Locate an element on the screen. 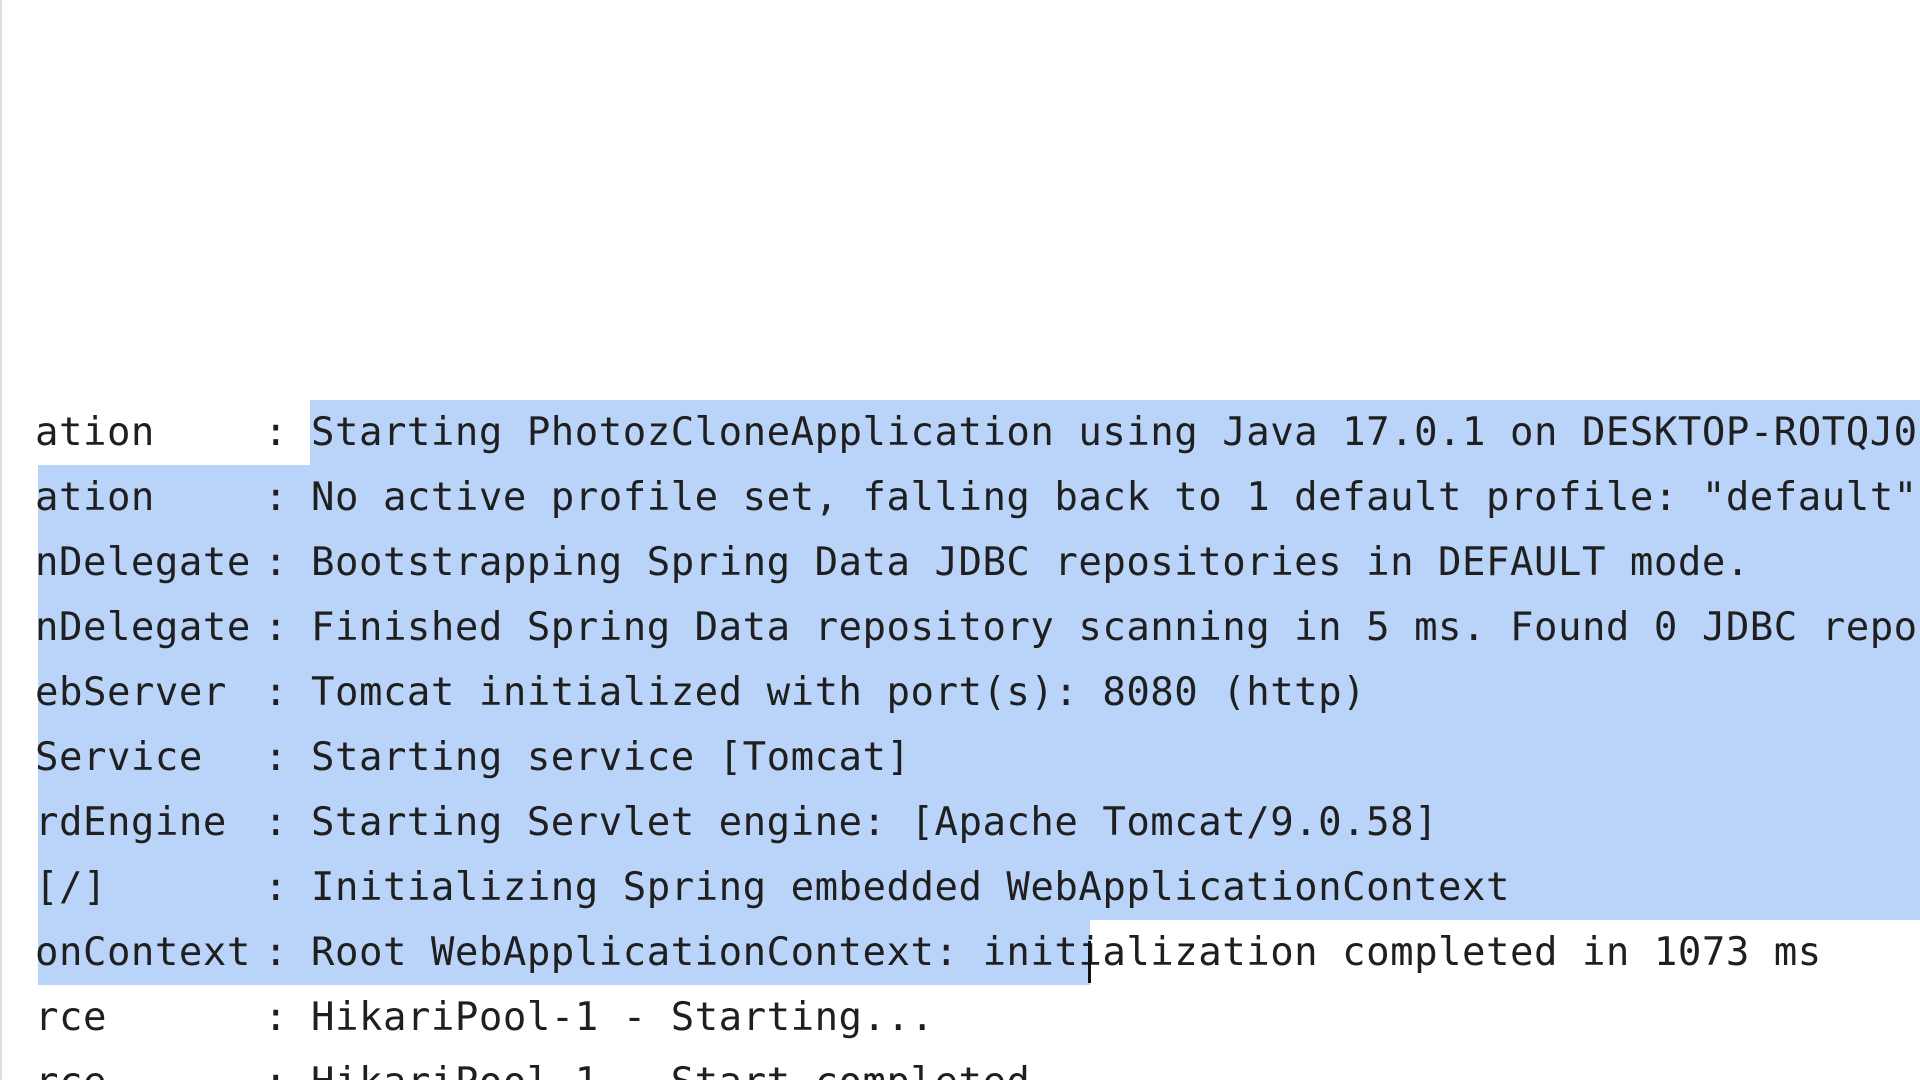  log-logger-name: rdEngine is located at coordinates (131, 822).